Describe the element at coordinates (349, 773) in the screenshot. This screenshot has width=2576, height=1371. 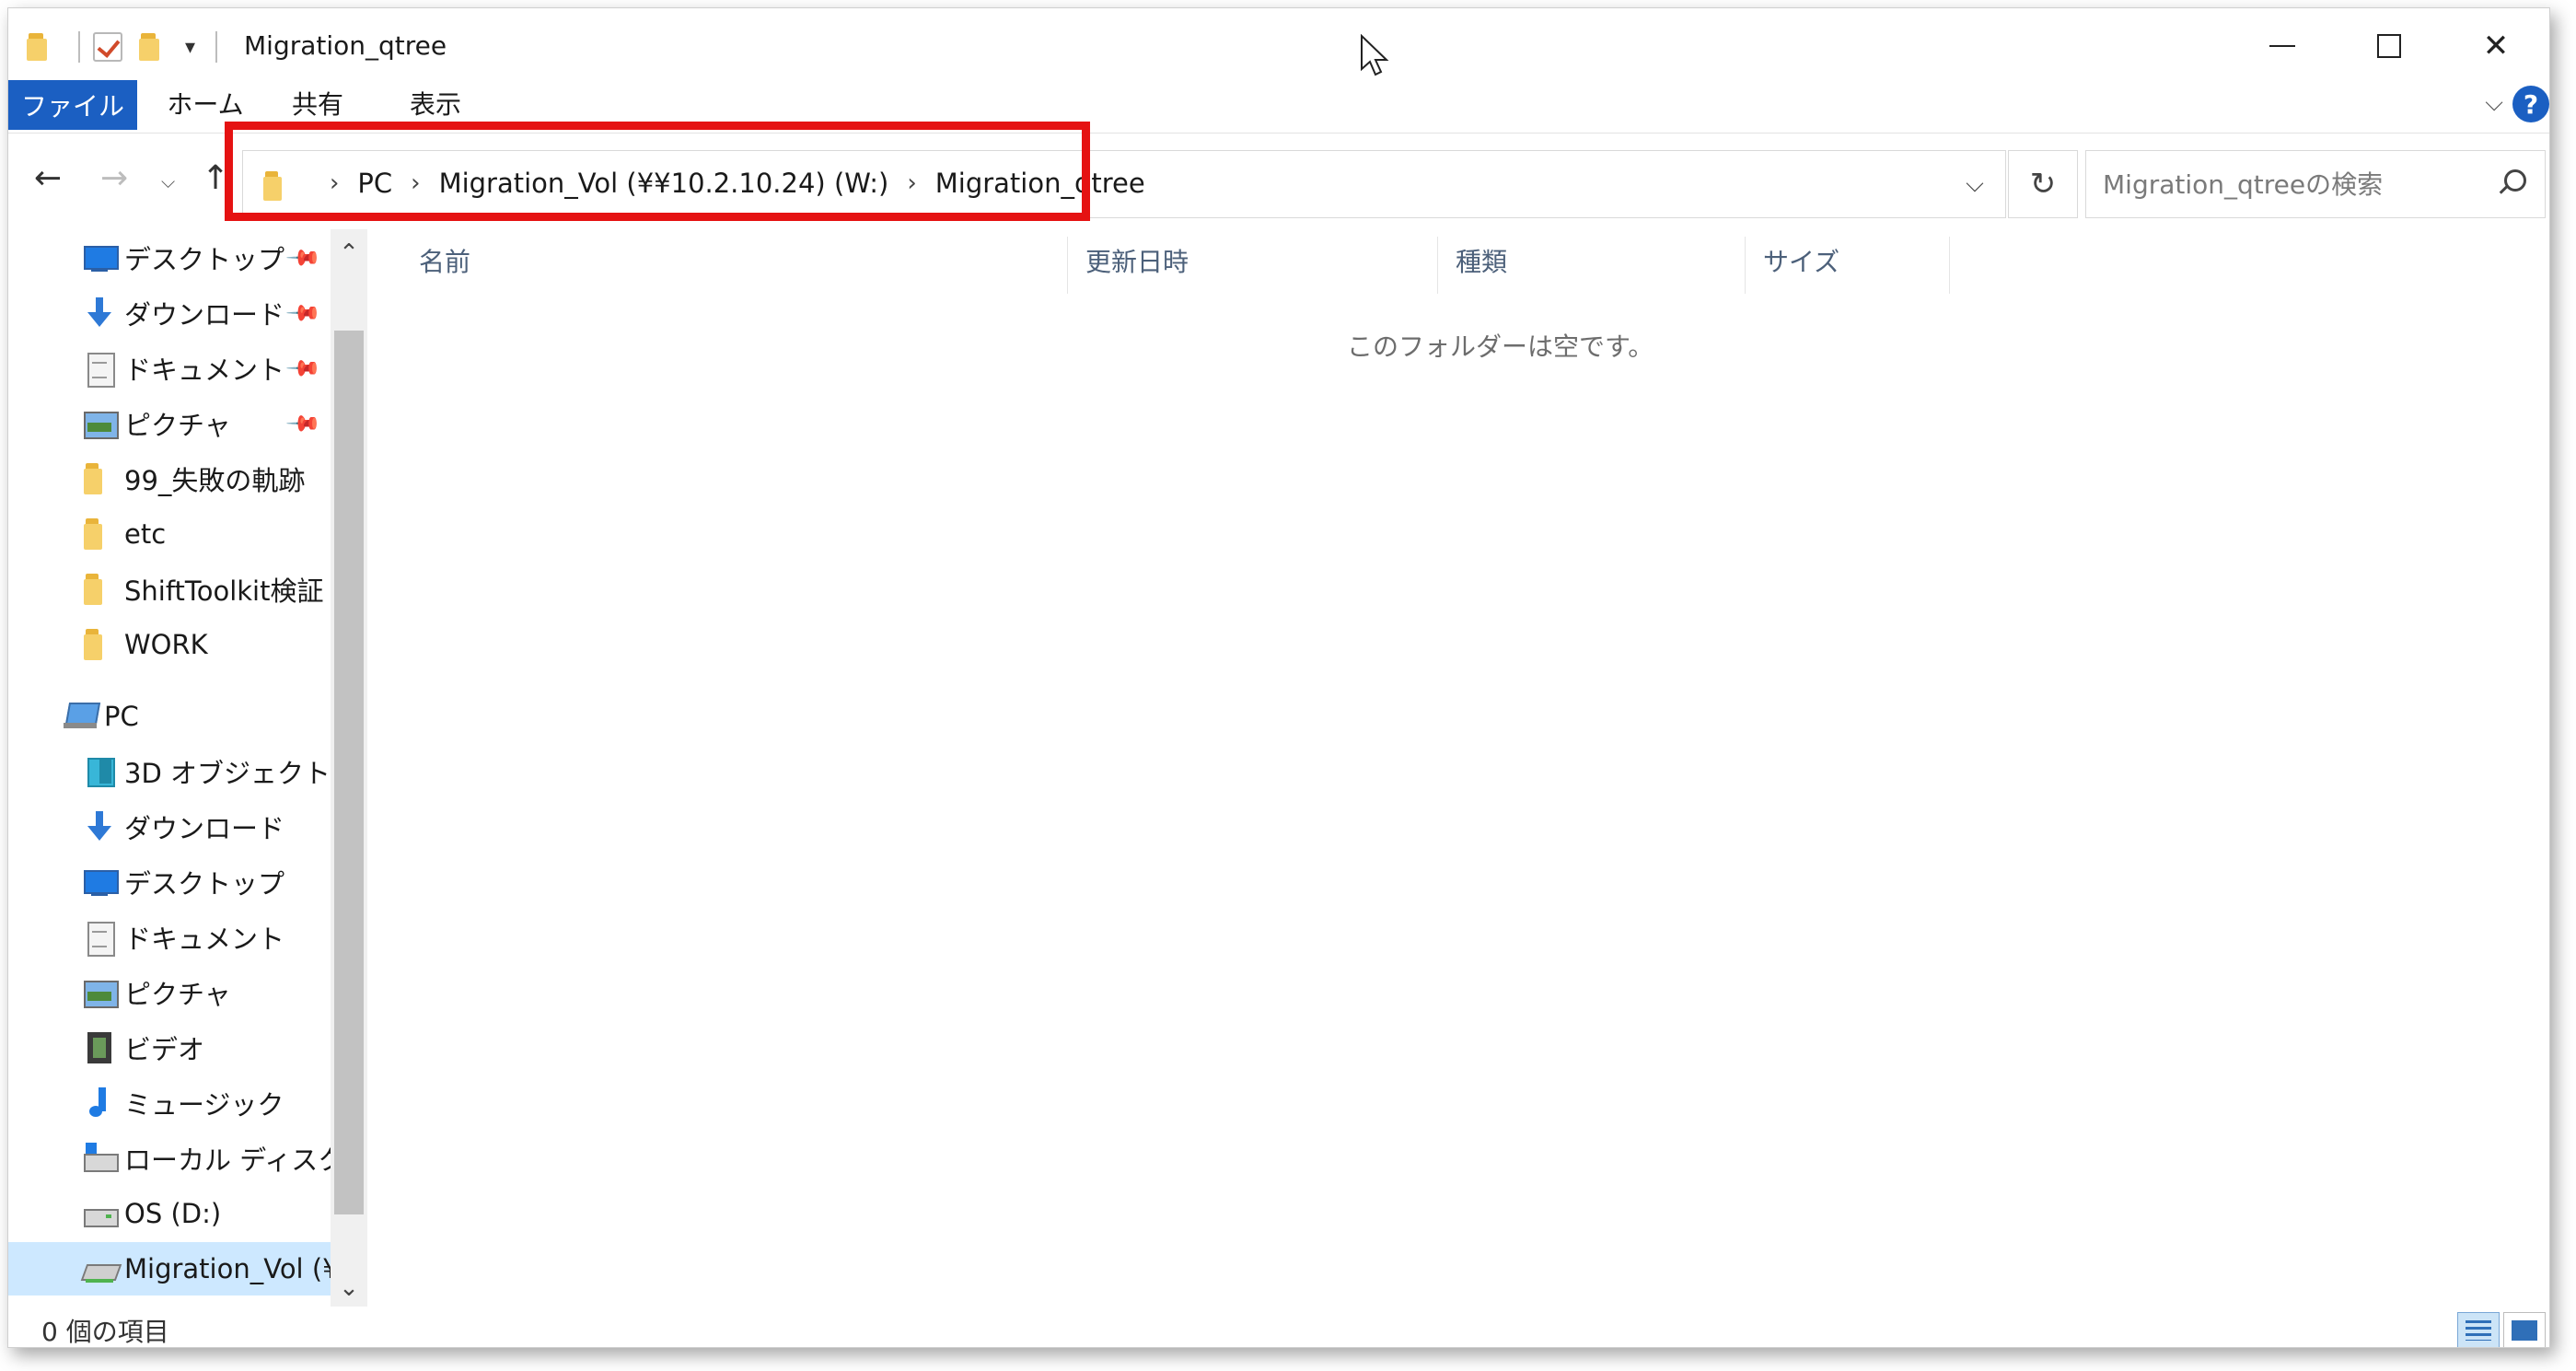
I see `scrollbar-thumb` at that location.